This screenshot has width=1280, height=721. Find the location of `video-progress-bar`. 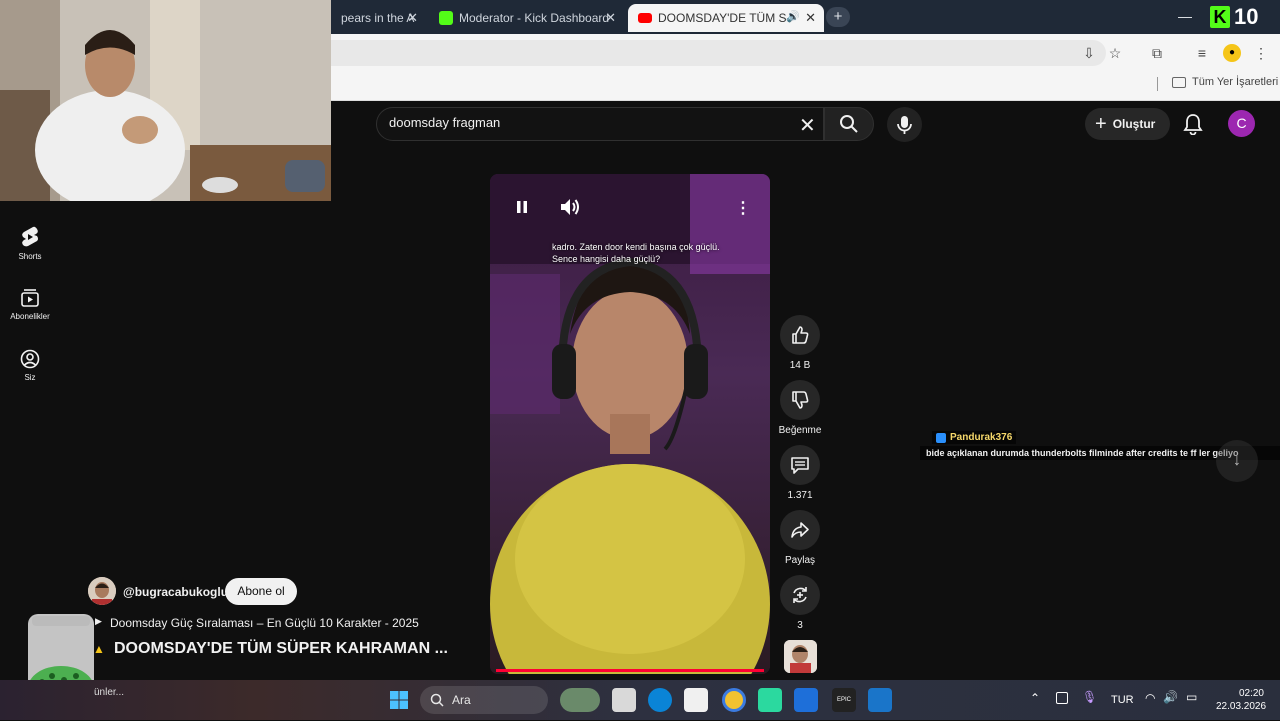

video-progress-bar is located at coordinates (630, 670).